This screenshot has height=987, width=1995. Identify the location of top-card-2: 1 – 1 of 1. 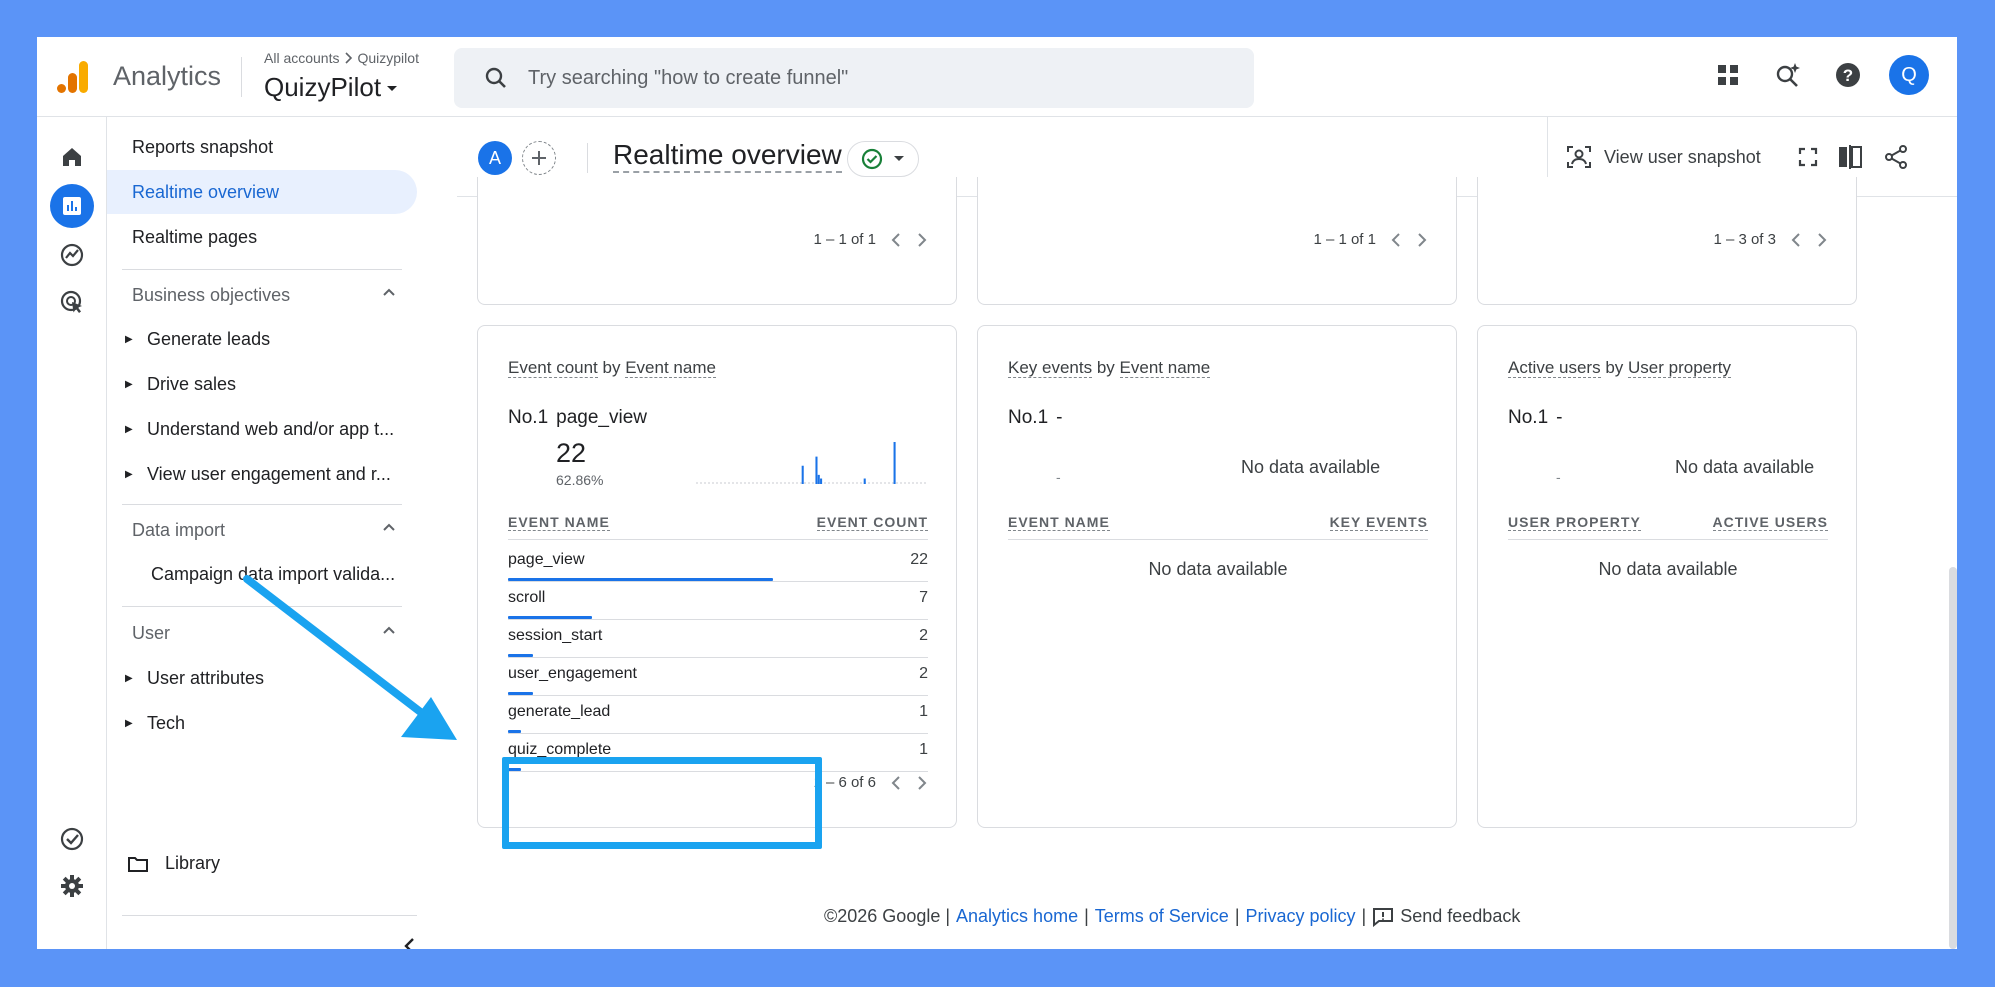
(1217, 241).